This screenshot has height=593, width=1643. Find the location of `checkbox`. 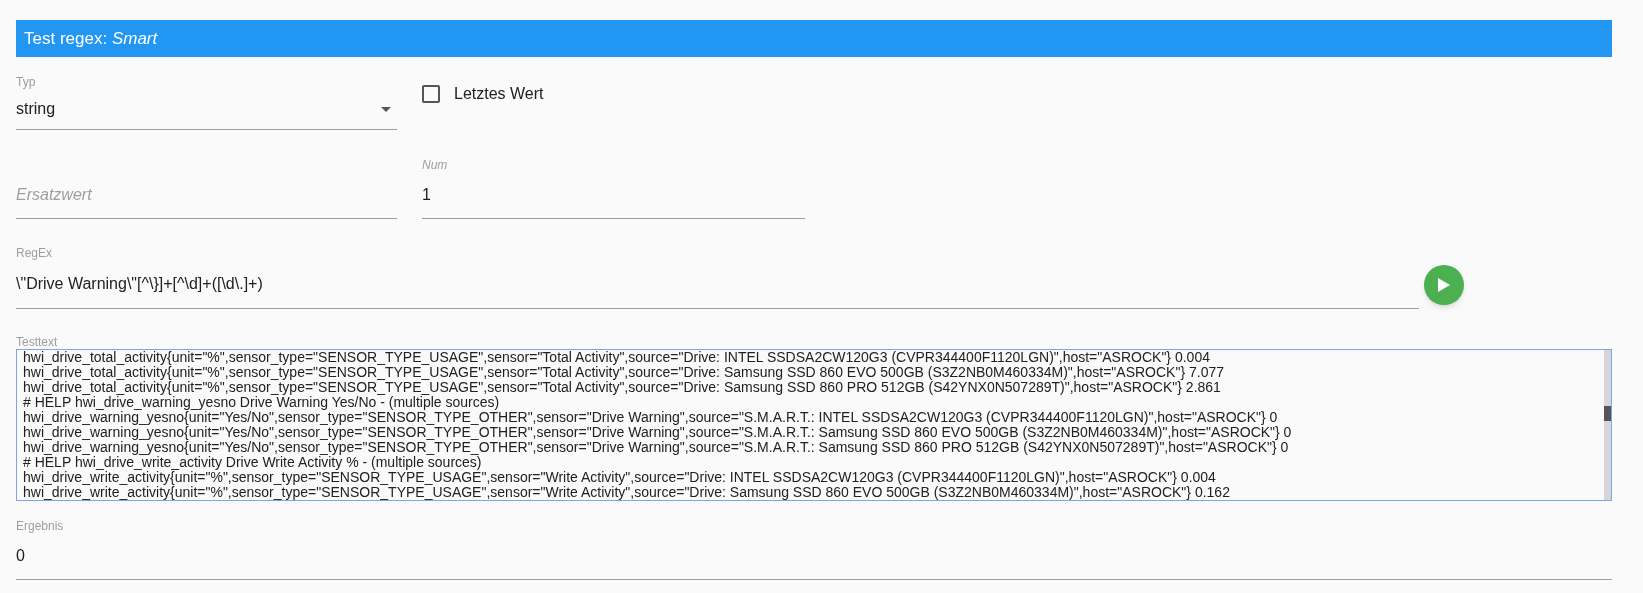

checkbox is located at coordinates (431, 94).